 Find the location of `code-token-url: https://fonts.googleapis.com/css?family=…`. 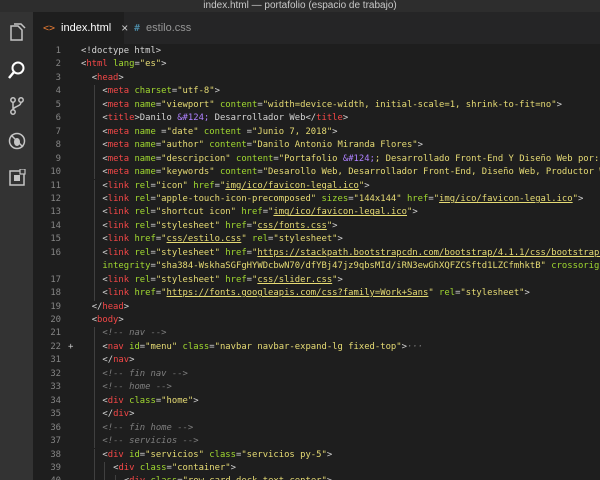

code-token-url: https://fonts.googleapis.com/css?family=… is located at coordinates (297, 293).